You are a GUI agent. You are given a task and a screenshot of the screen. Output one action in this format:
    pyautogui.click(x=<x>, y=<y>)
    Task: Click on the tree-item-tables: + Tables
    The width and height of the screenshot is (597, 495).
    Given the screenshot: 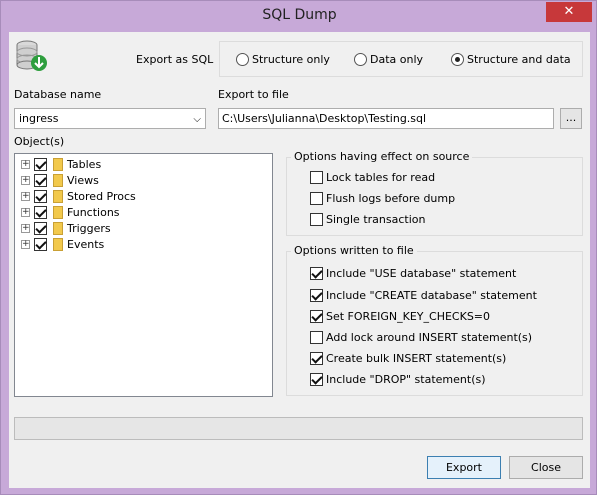 What is the action you would take?
    pyautogui.click(x=61, y=164)
    